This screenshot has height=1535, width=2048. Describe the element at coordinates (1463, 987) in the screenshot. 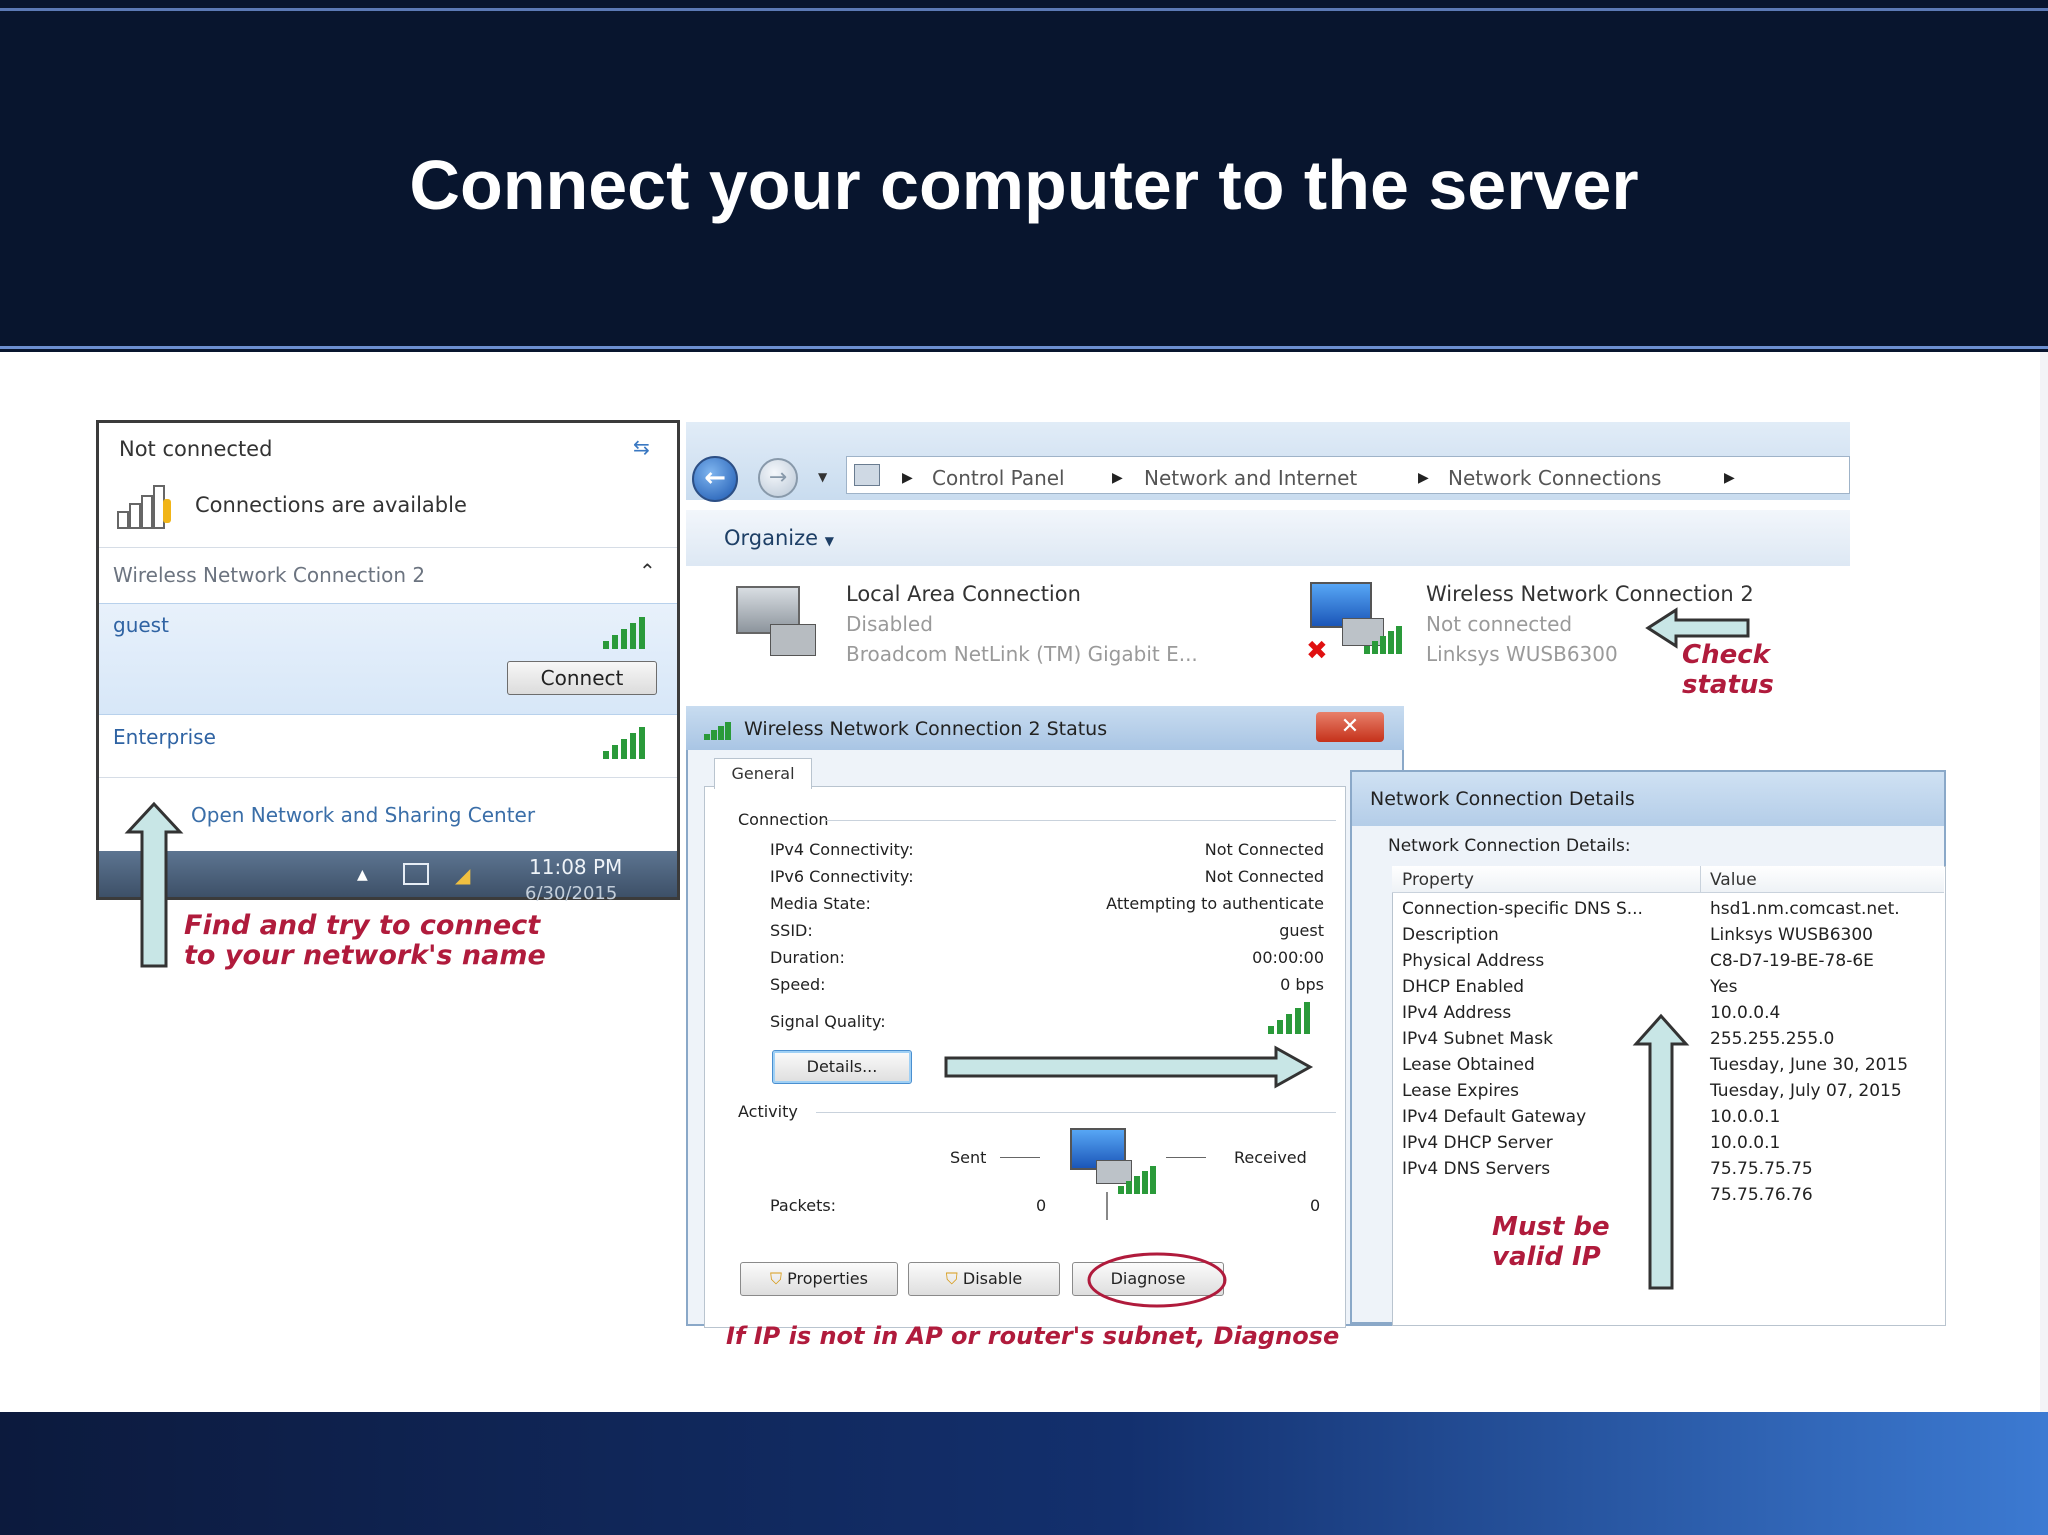

I see `detail-property: DHCP Enabled` at that location.